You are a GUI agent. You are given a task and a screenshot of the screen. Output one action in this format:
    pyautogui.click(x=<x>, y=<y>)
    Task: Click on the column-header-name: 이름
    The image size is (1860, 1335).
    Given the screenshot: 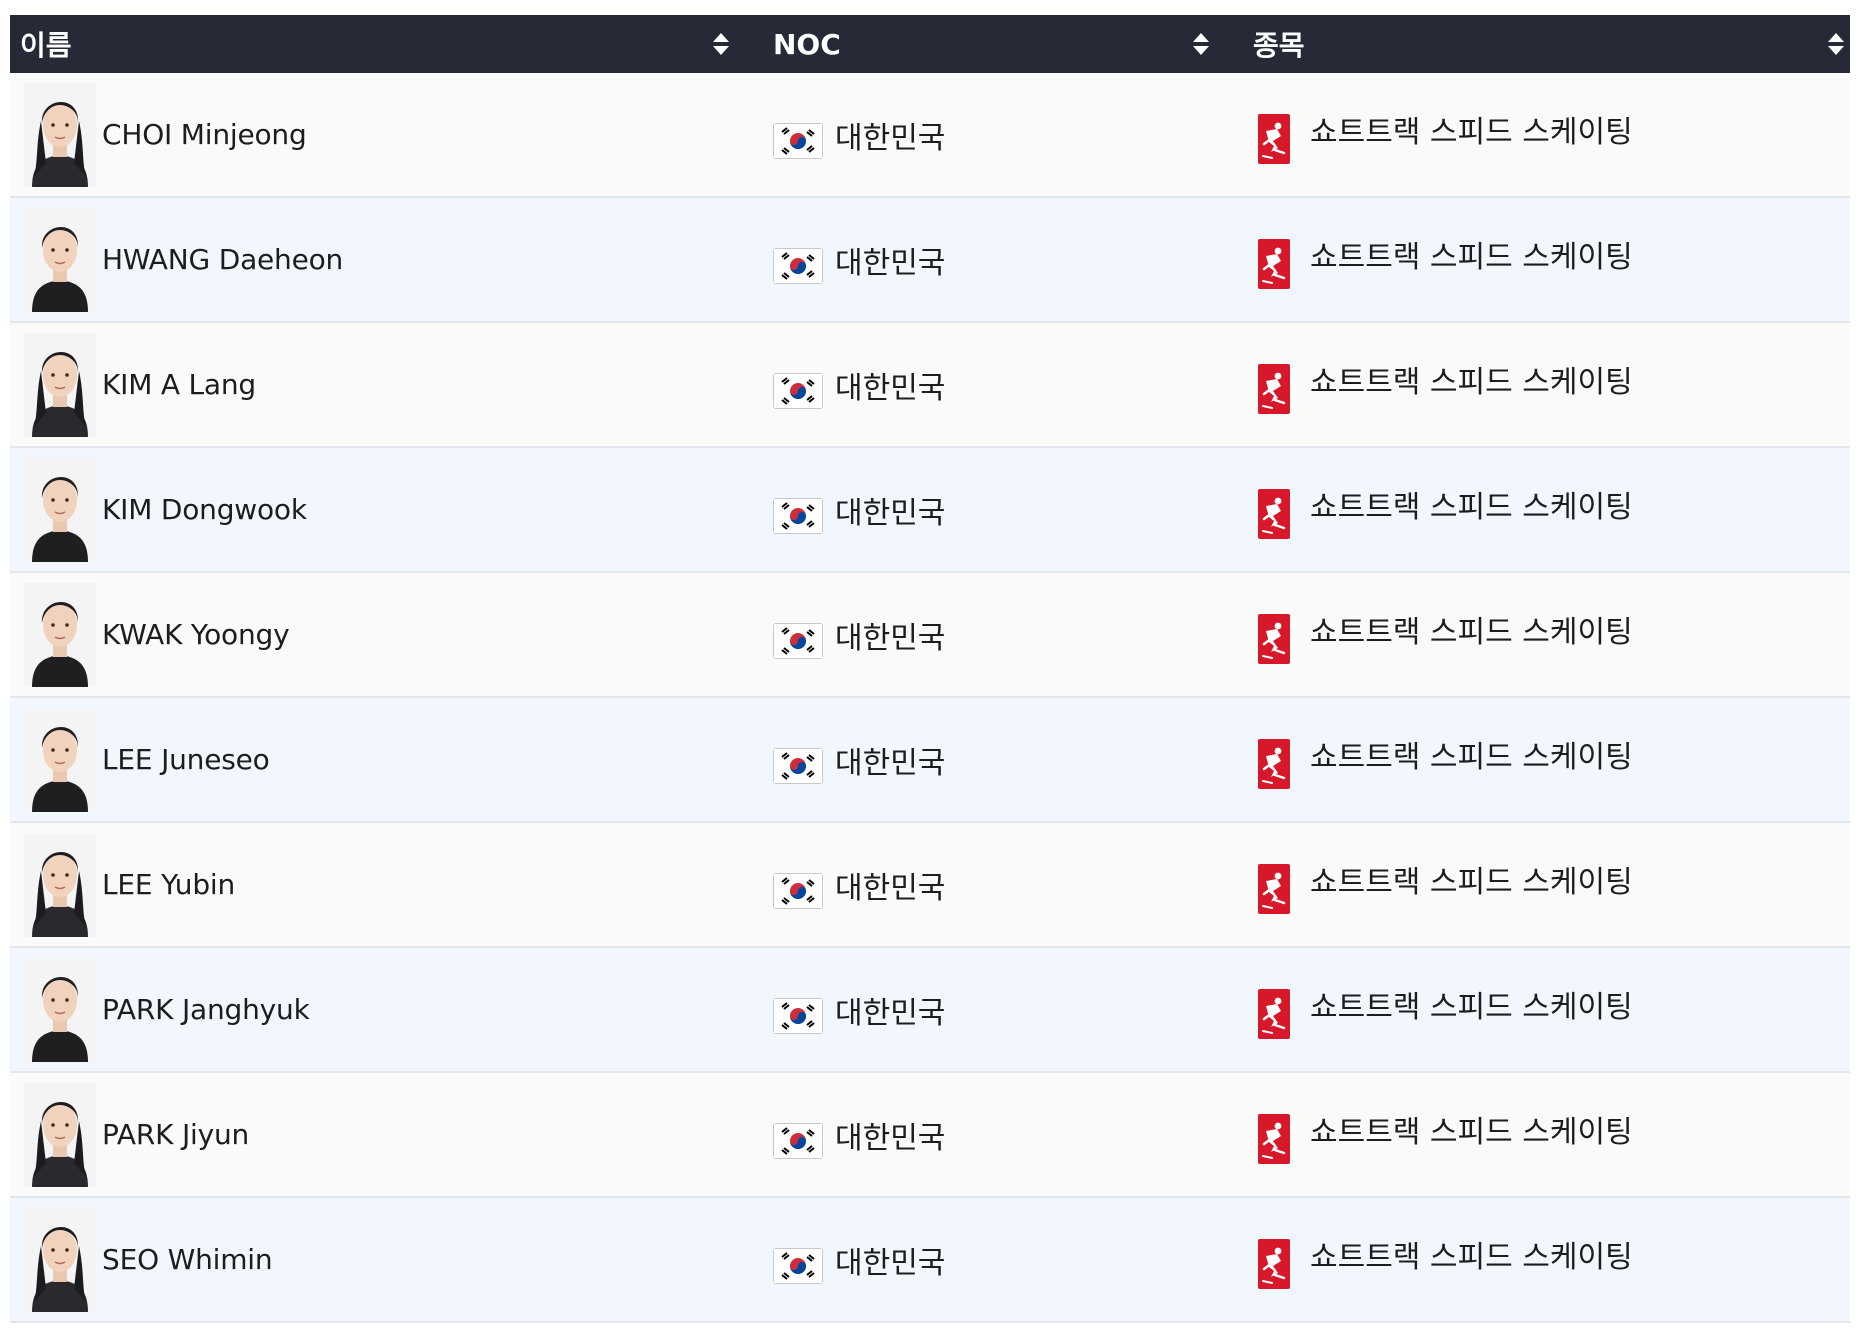 What is the action you would take?
    pyautogui.click(x=371, y=44)
    